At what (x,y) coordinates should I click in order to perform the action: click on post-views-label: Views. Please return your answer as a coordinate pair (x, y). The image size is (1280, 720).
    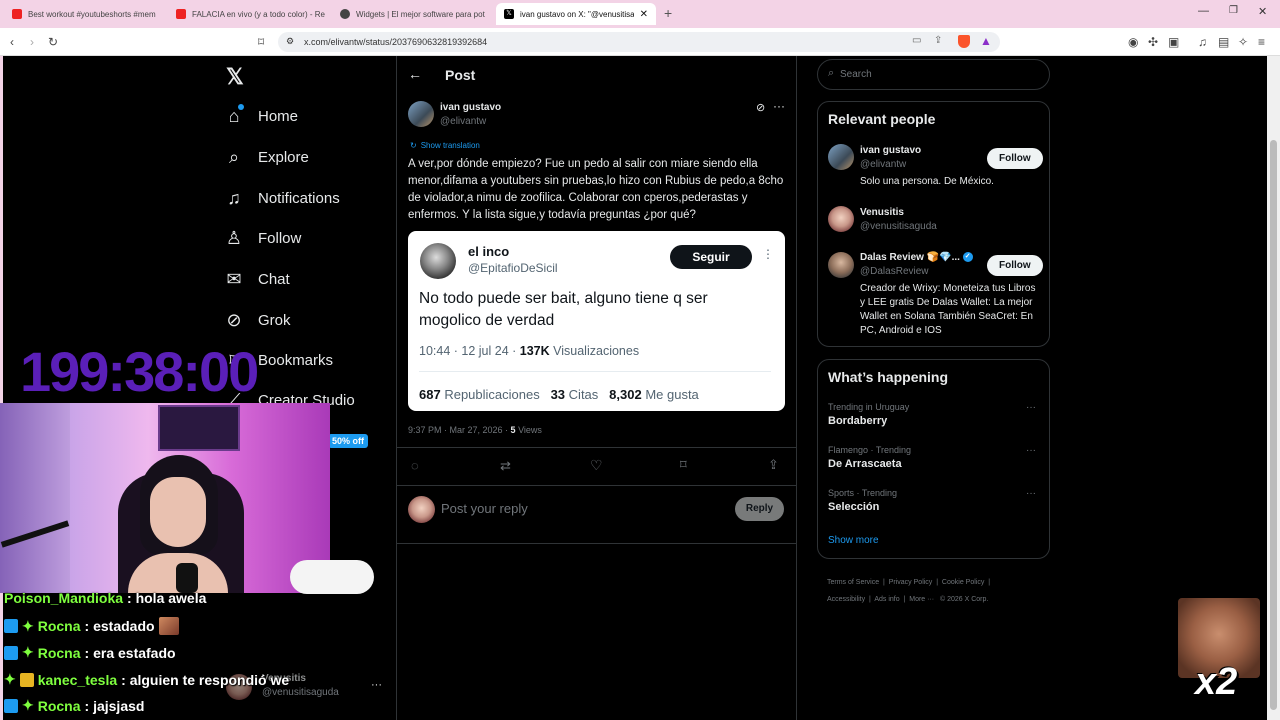
    Looking at the image, I should click on (528, 430).